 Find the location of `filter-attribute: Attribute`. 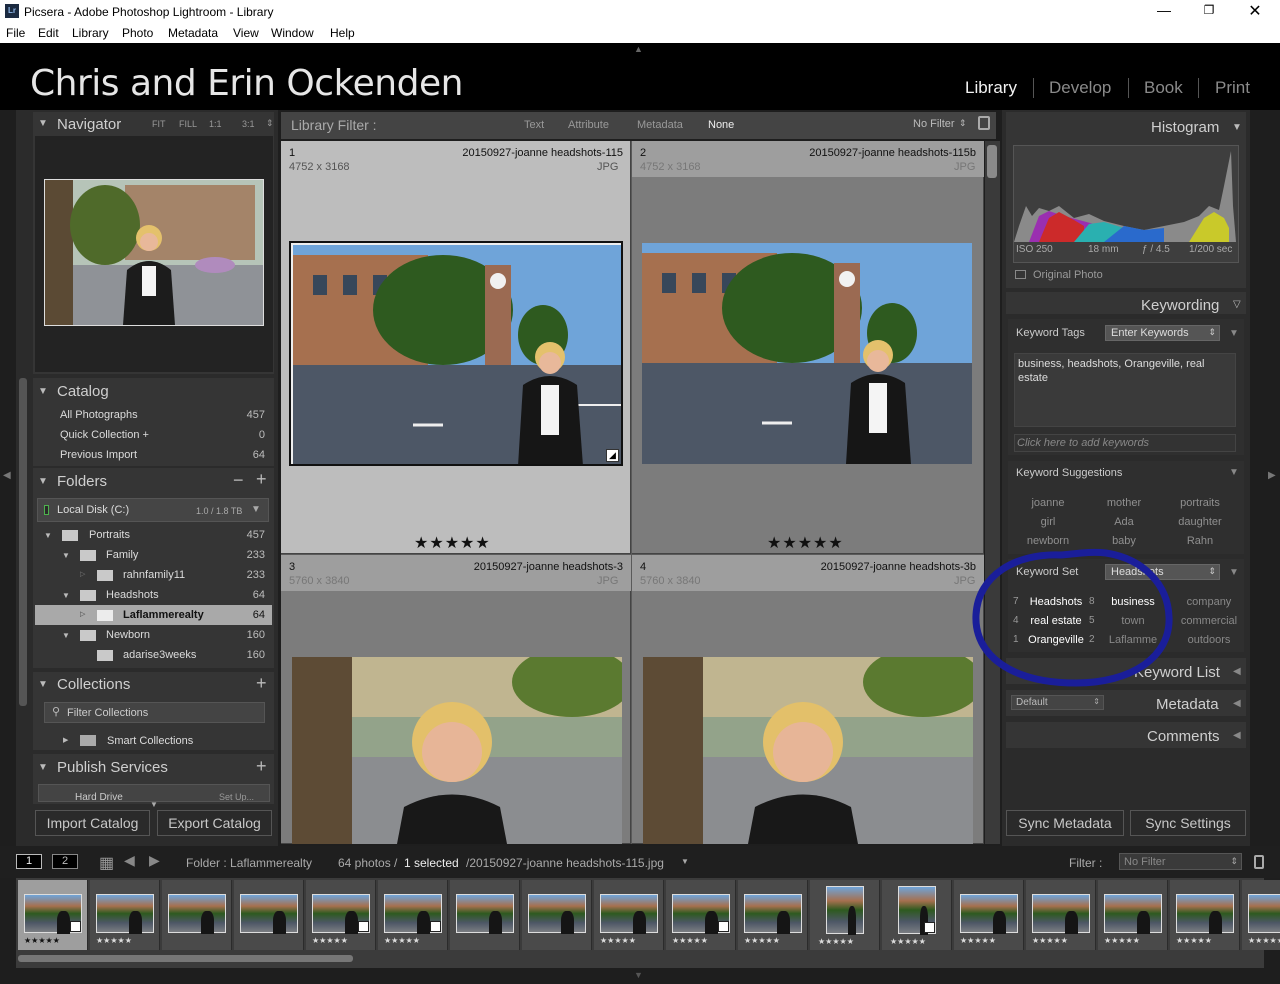

filter-attribute: Attribute is located at coordinates (588, 125).